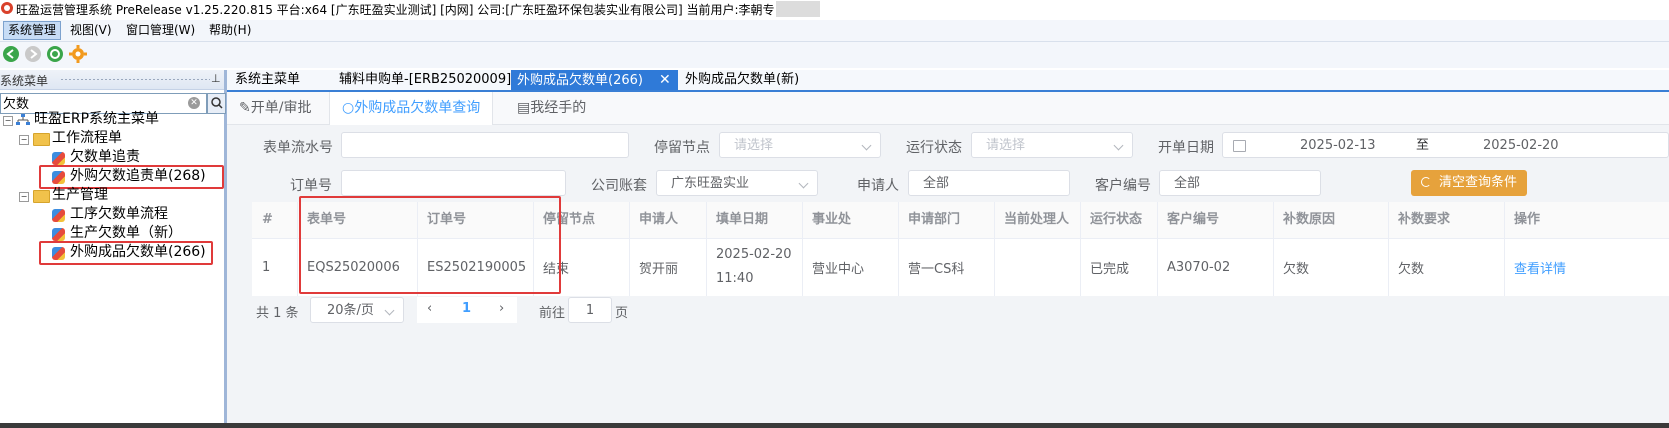 This screenshot has width=1669, height=428. I want to click on col-action: 操作, so click(1527, 219).